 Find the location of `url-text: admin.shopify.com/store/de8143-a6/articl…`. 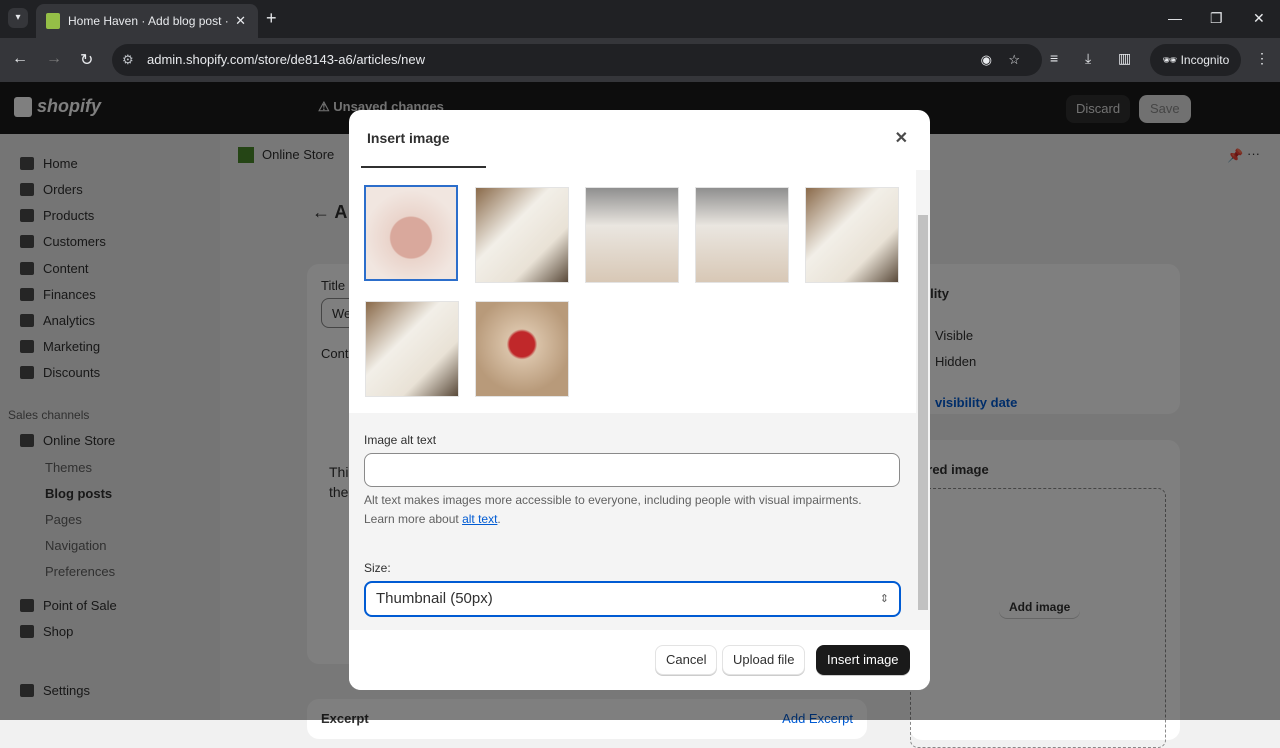

url-text: admin.shopify.com/store/de8143-a6/articl… is located at coordinates (286, 59).